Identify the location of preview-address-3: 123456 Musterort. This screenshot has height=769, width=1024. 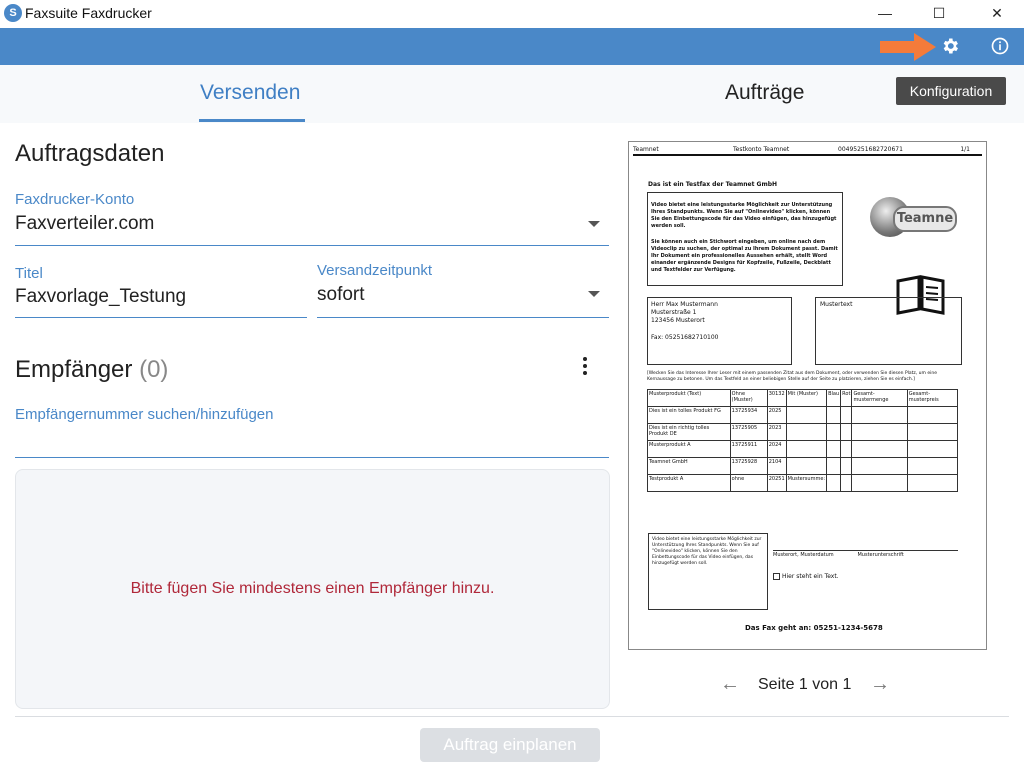
(678, 320).